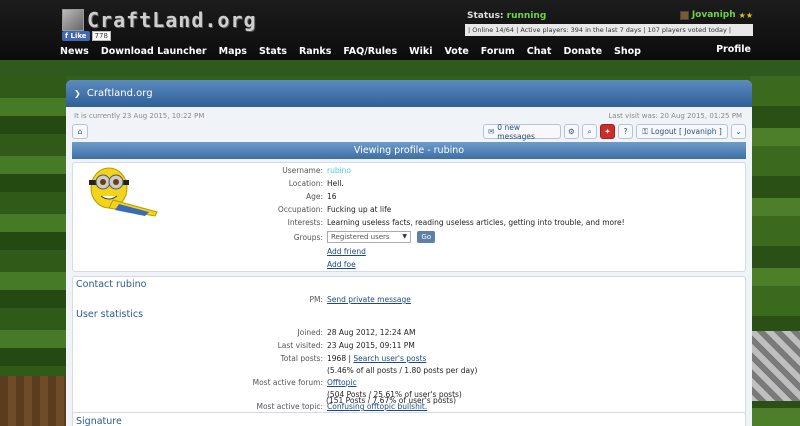 This screenshot has width=800, height=426. I want to click on help-icon: ?, so click(625, 131).